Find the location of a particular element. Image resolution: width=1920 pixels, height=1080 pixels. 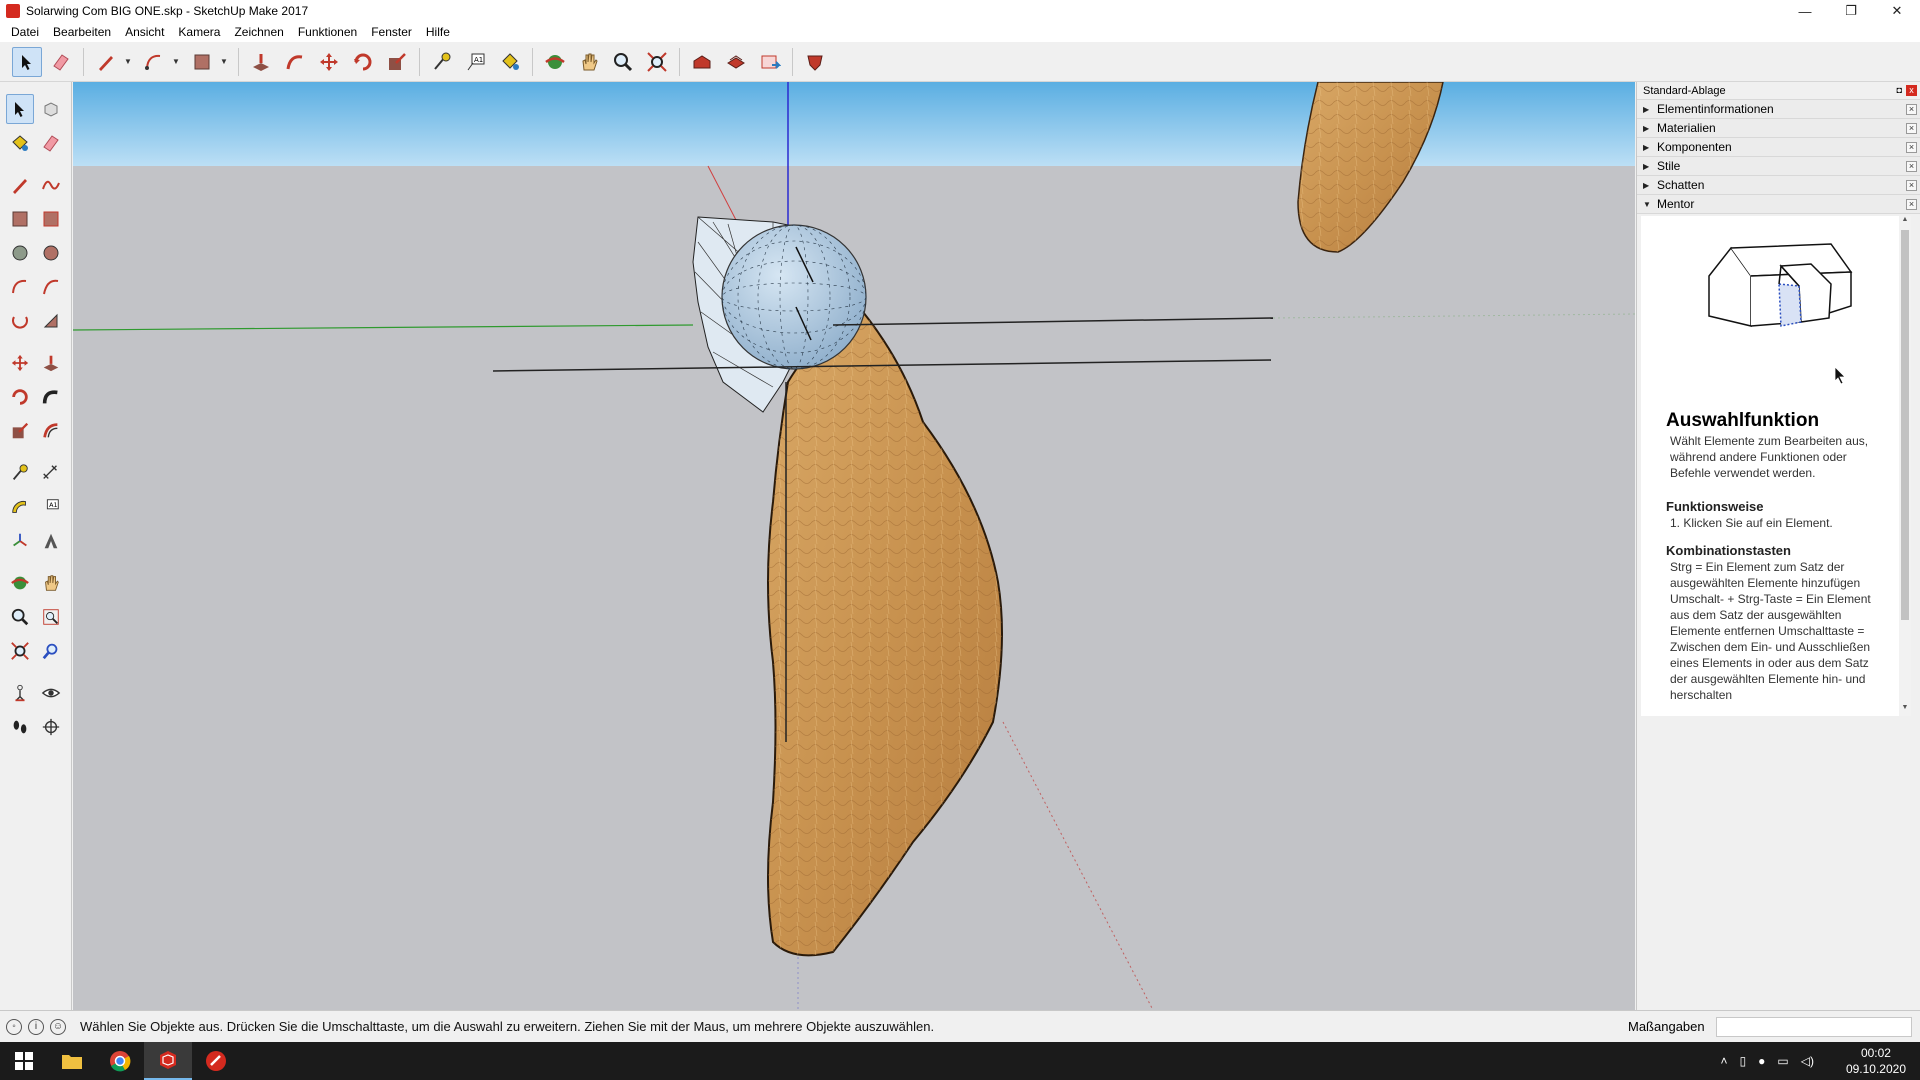

scroll-up-arrow-icon: ▲ is located at coordinates (1905, 222).